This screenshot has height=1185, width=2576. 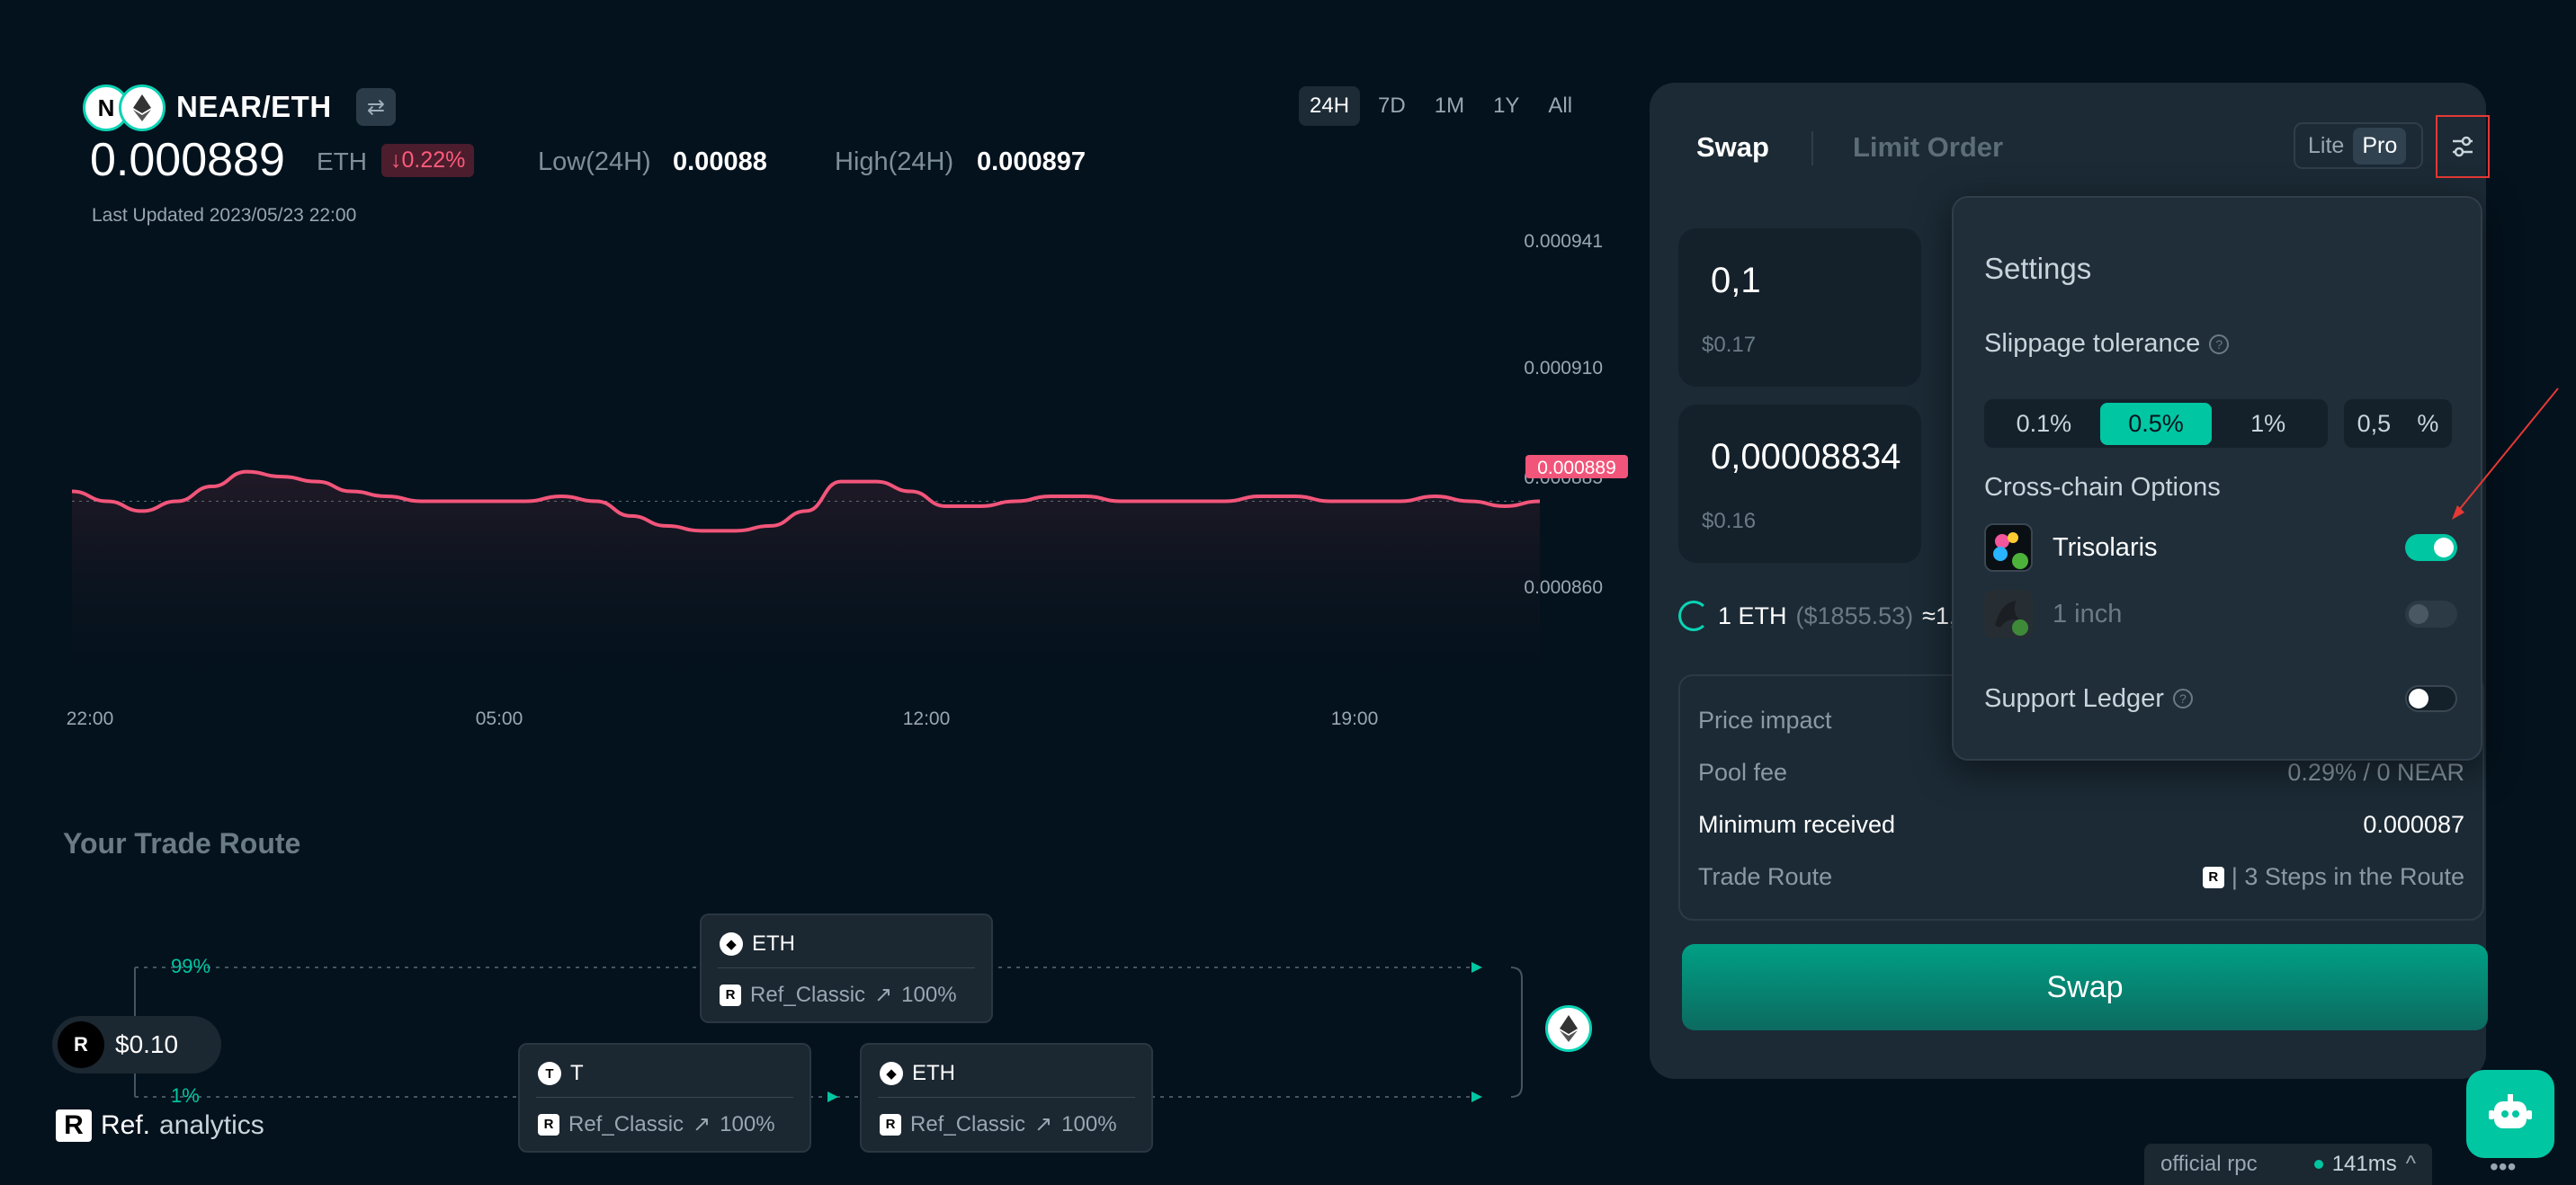 What do you see at coordinates (2318, 1164) in the screenshot?
I see `rpc-status-dot` at bounding box center [2318, 1164].